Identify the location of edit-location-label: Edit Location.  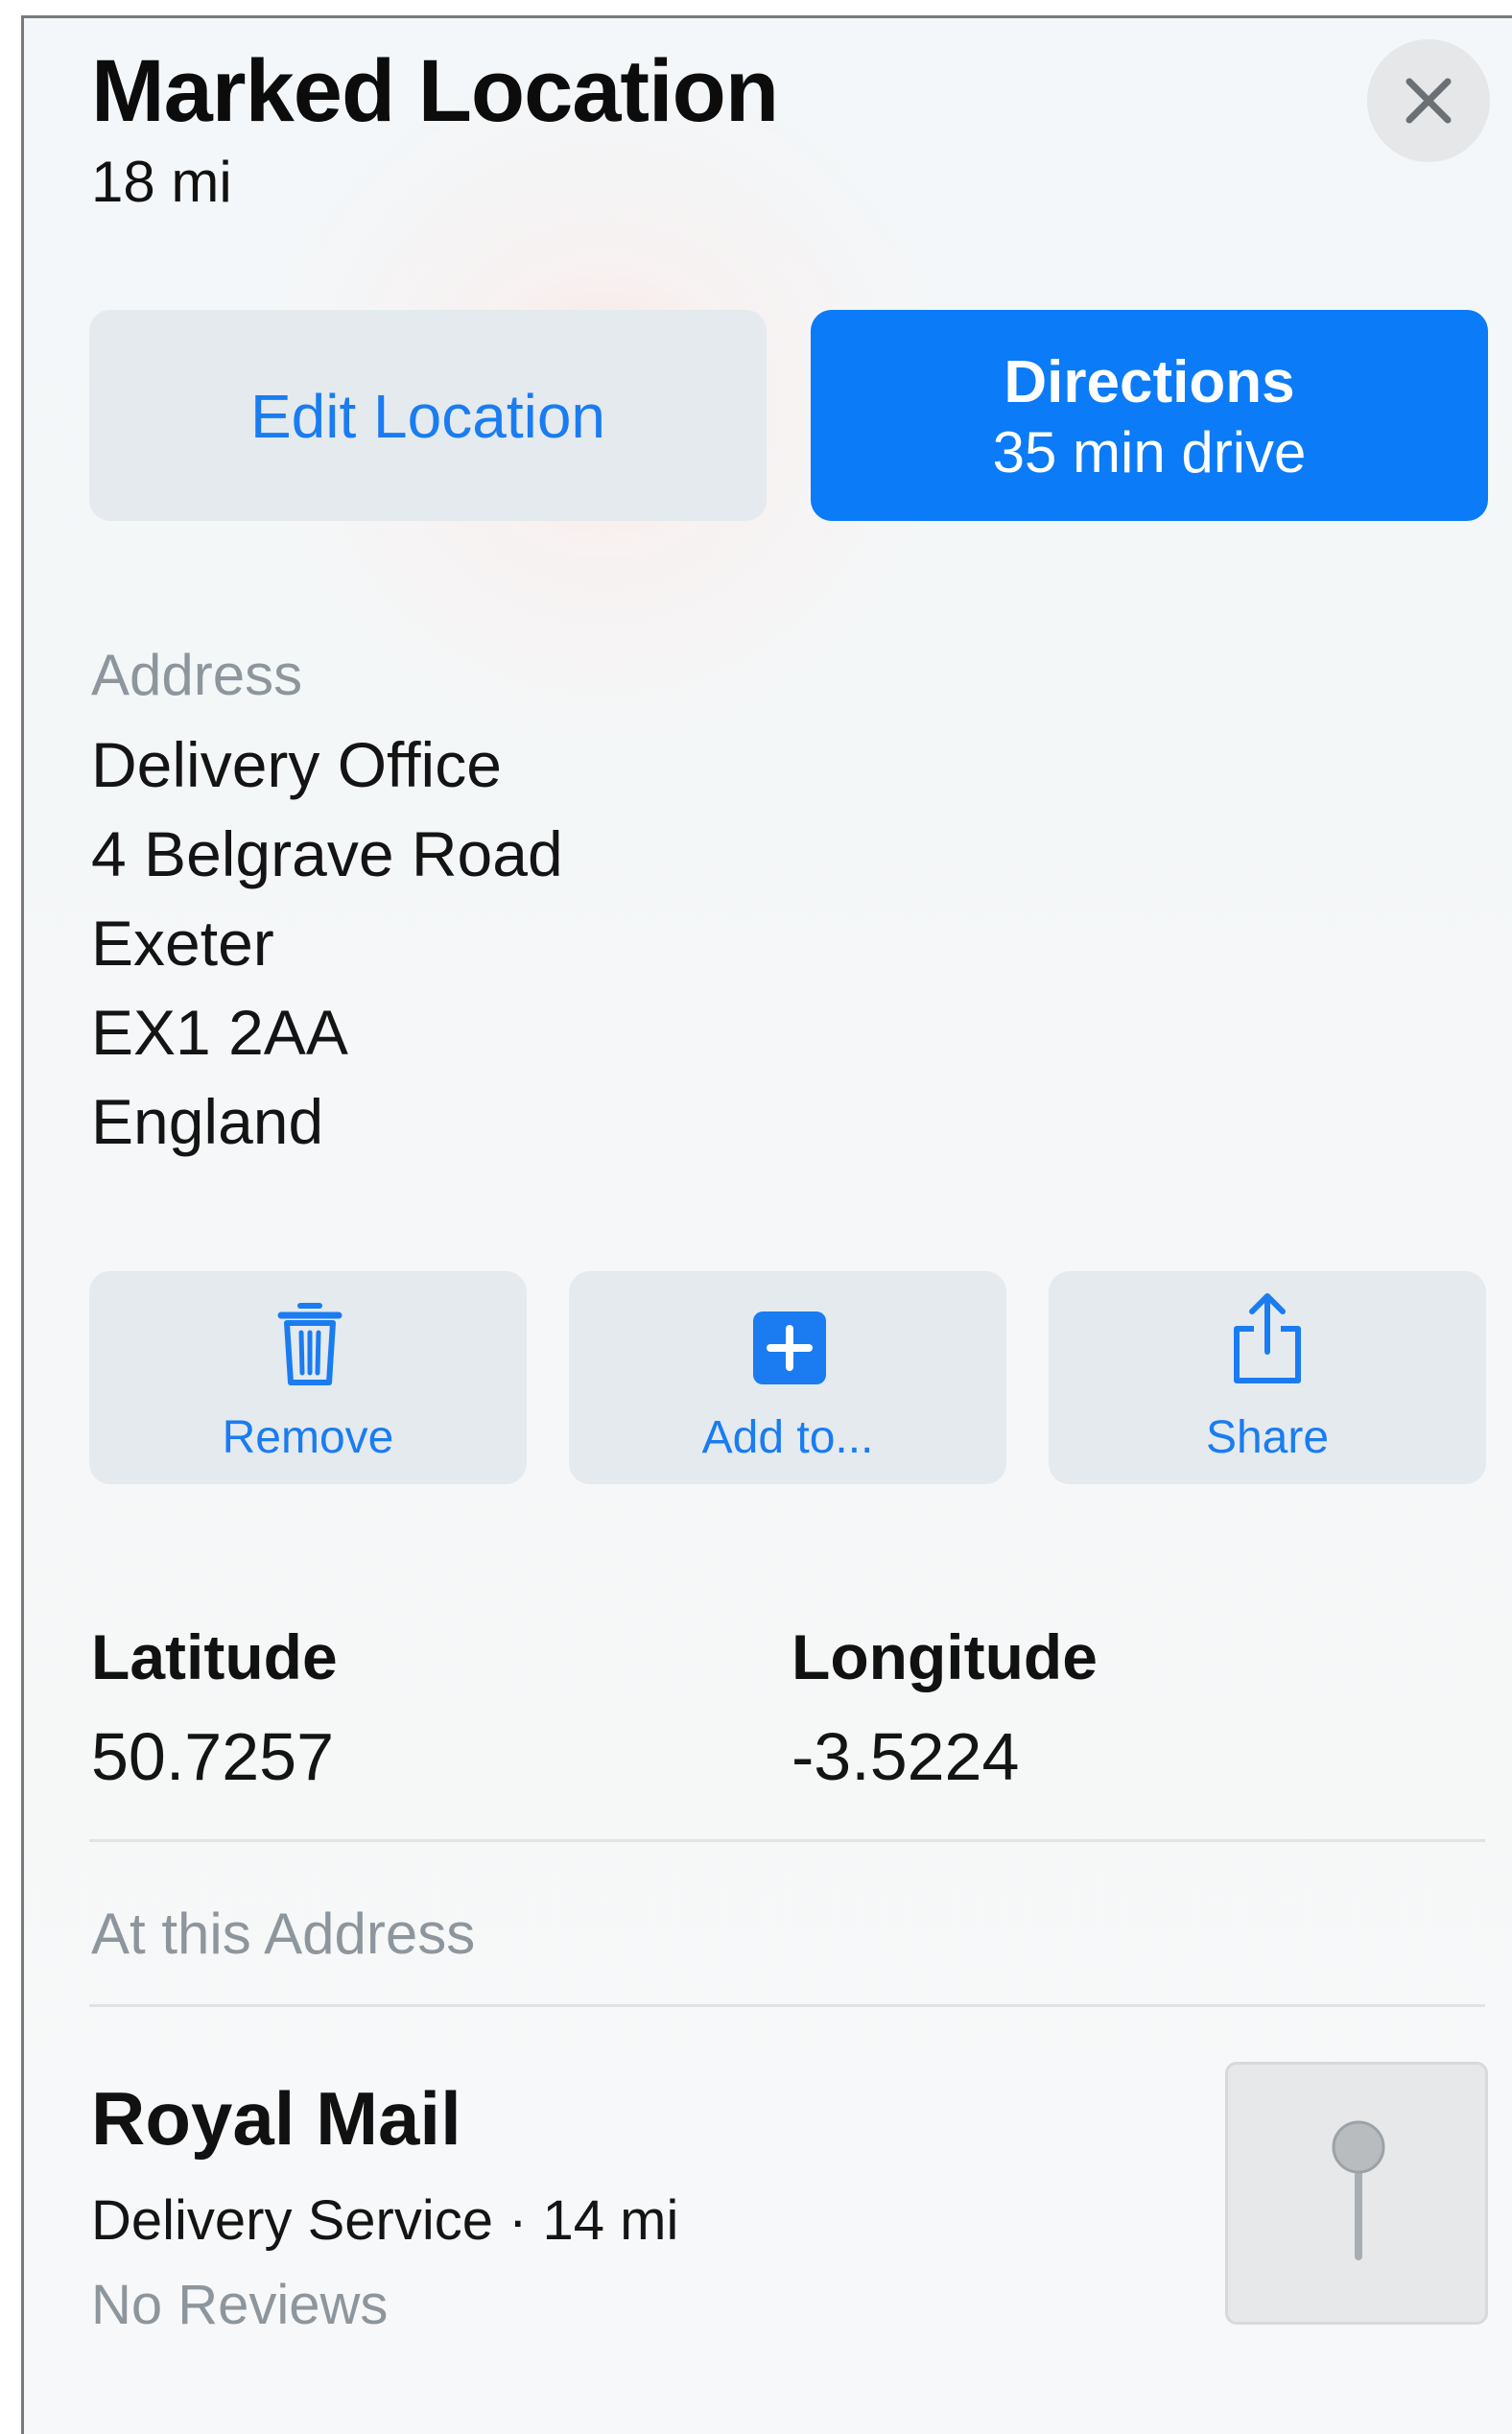
(427, 417).